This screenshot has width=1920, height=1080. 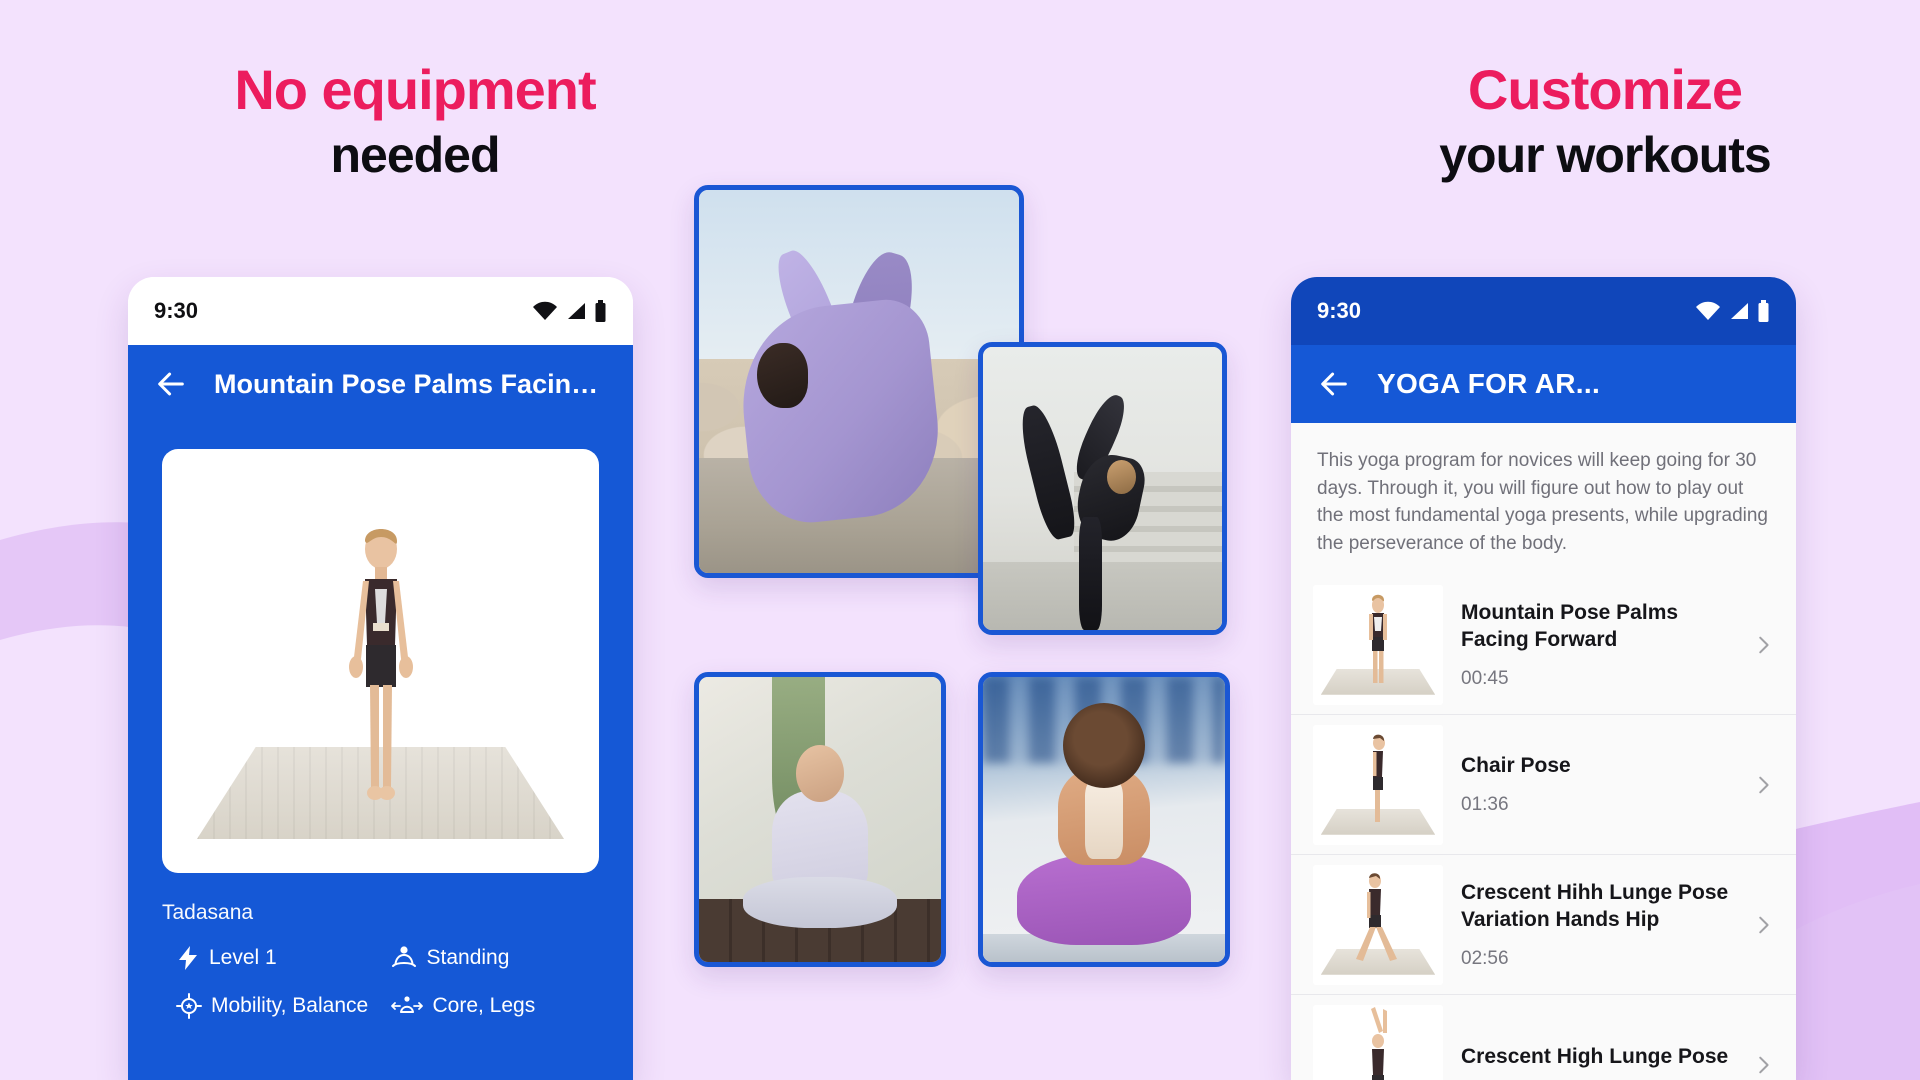 I want to click on thumb-figure-chair-pose, so click(x=1379, y=778).